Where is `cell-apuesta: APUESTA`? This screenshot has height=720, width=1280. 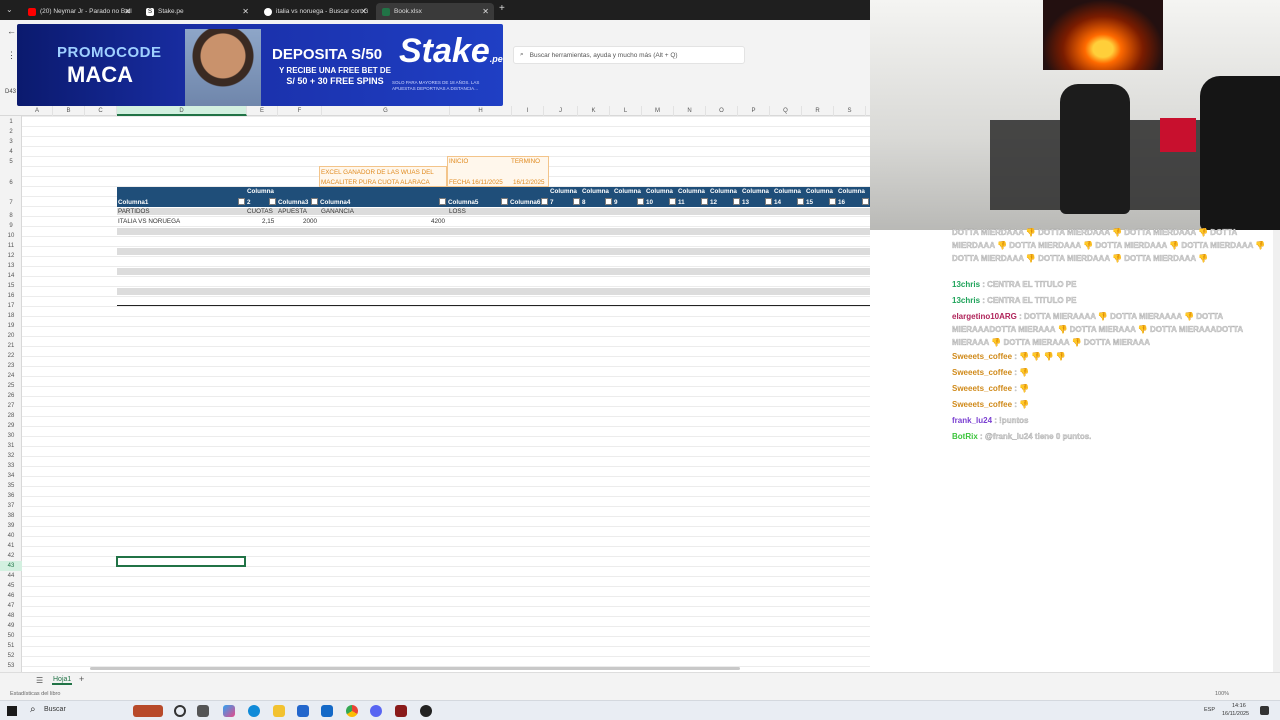
cell-apuesta: APUESTA is located at coordinates (292, 211).